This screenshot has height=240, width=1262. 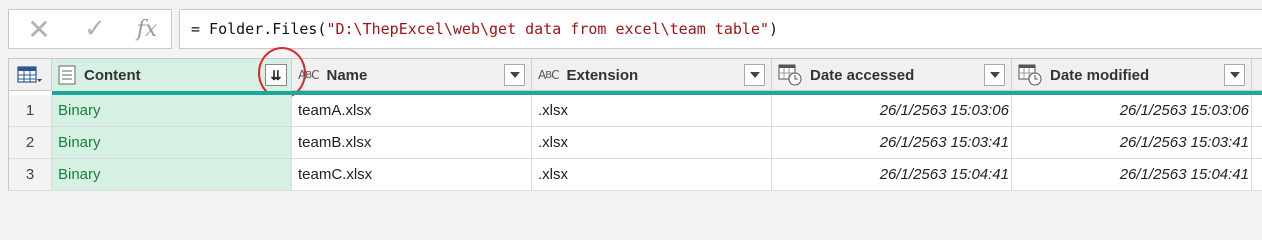 I want to click on row-number: 3, so click(x=30, y=174).